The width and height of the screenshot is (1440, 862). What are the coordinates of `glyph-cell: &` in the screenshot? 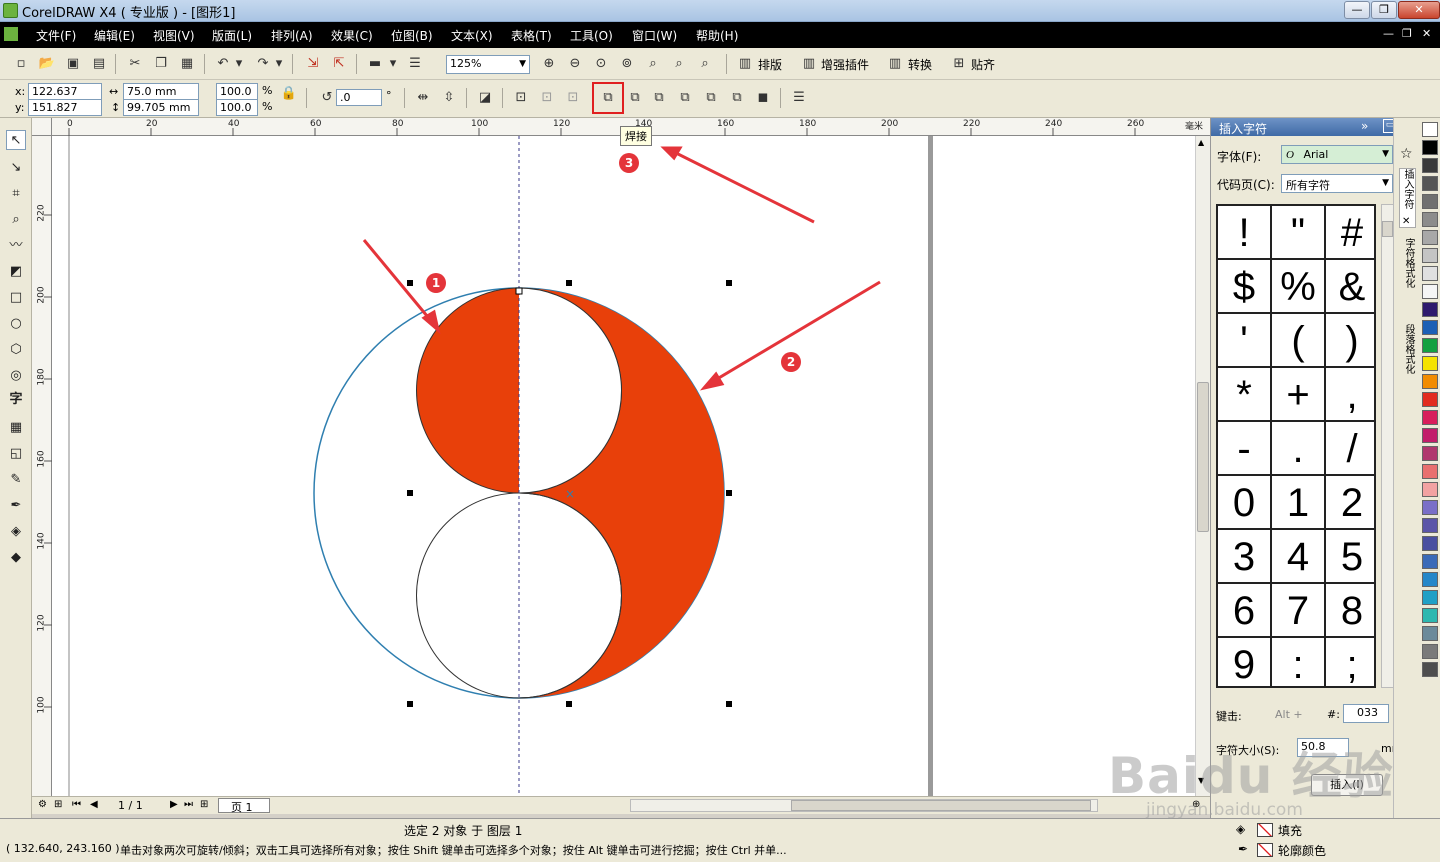 It's located at (1350, 287).